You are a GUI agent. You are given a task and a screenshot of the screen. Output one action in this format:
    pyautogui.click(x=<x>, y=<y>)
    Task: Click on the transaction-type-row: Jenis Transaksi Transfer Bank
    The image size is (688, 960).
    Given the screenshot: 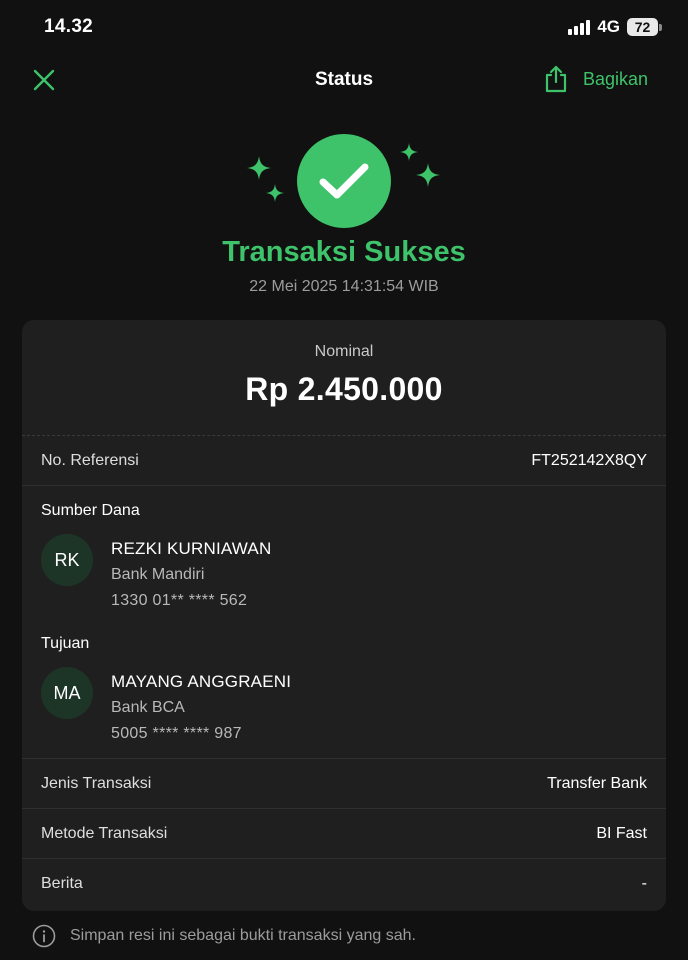 What is the action you would take?
    pyautogui.click(x=344, y=784)
    